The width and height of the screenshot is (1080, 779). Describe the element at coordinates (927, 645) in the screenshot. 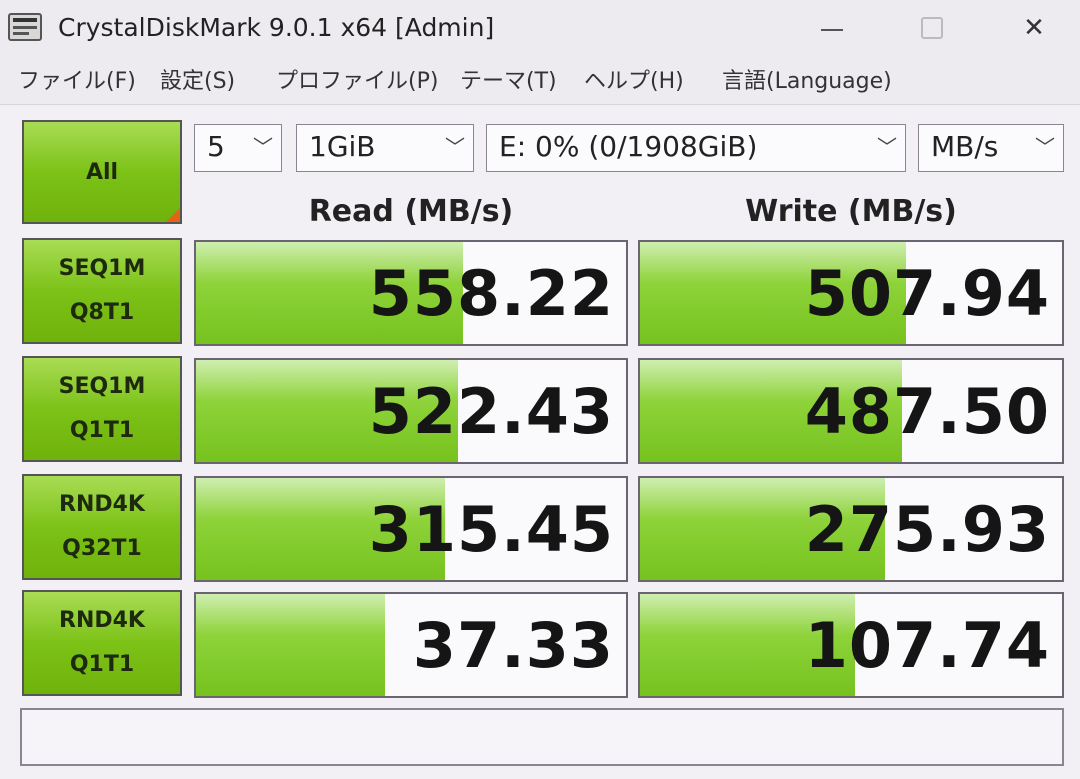

I see `write-value: 107.74` at that location.